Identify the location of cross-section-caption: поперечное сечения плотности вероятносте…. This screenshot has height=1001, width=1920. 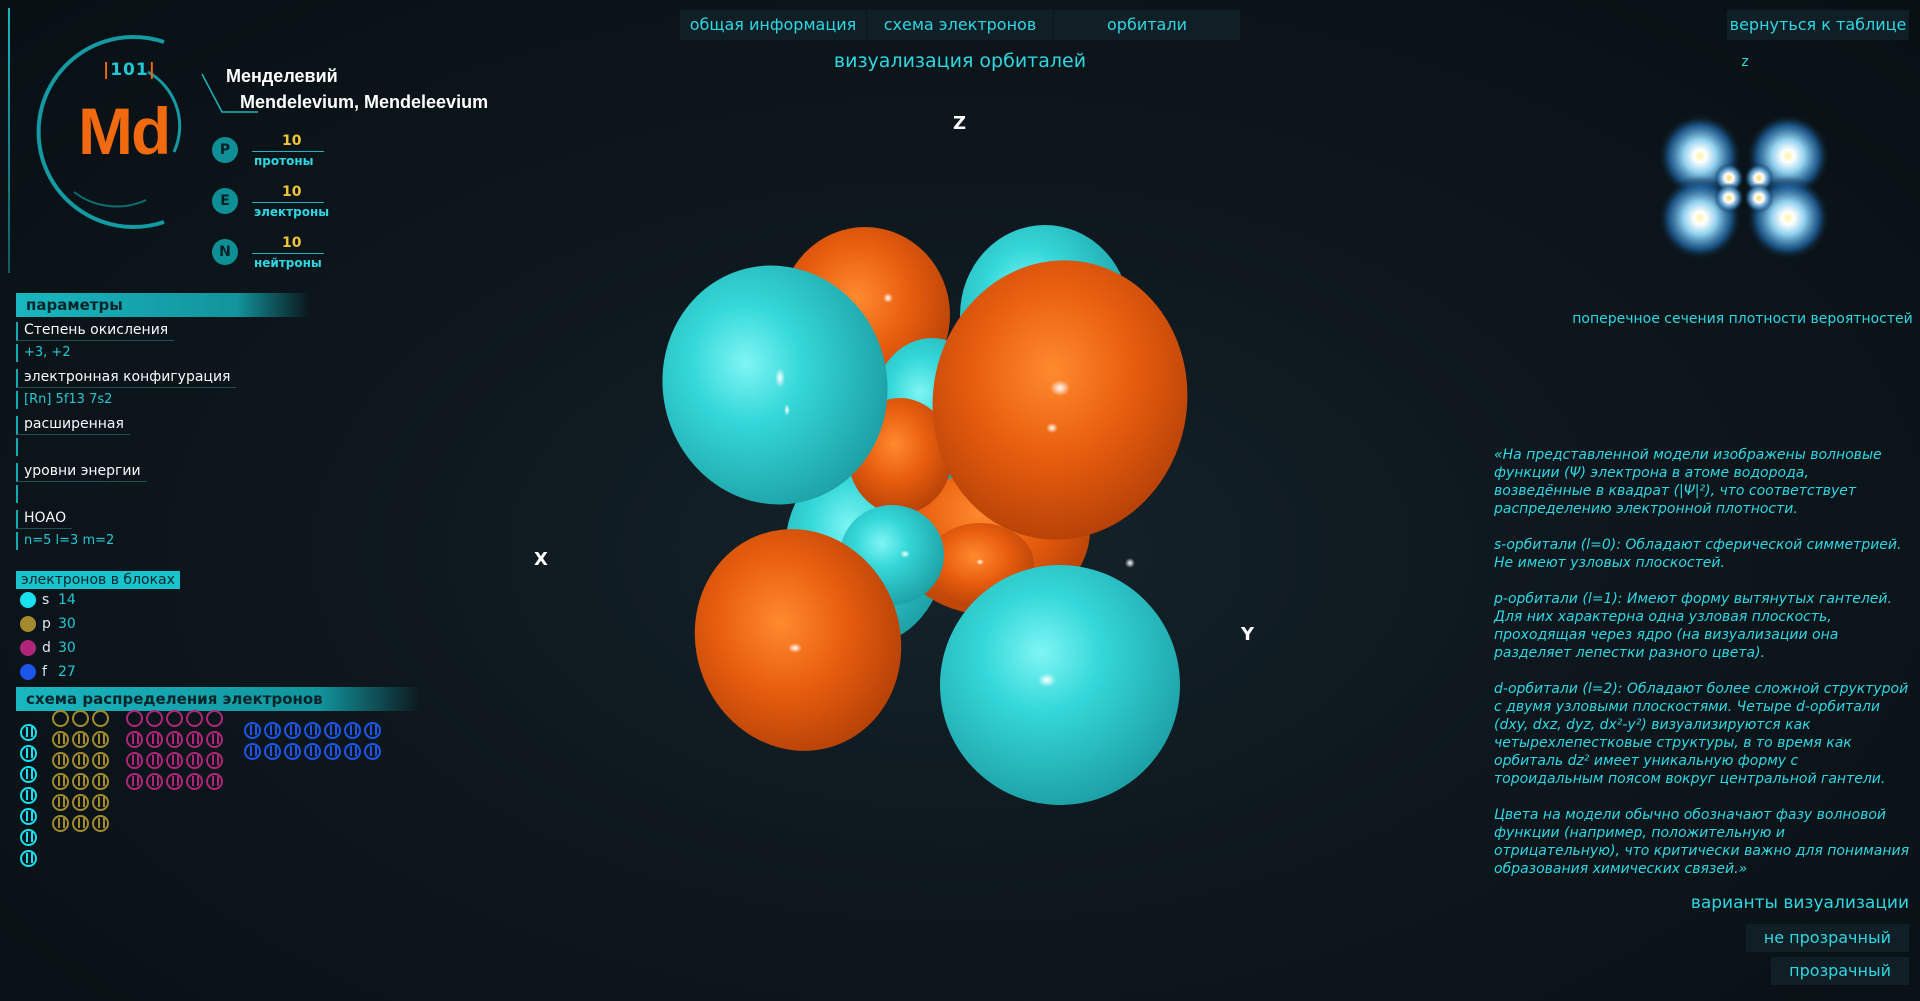
(1742, 319).